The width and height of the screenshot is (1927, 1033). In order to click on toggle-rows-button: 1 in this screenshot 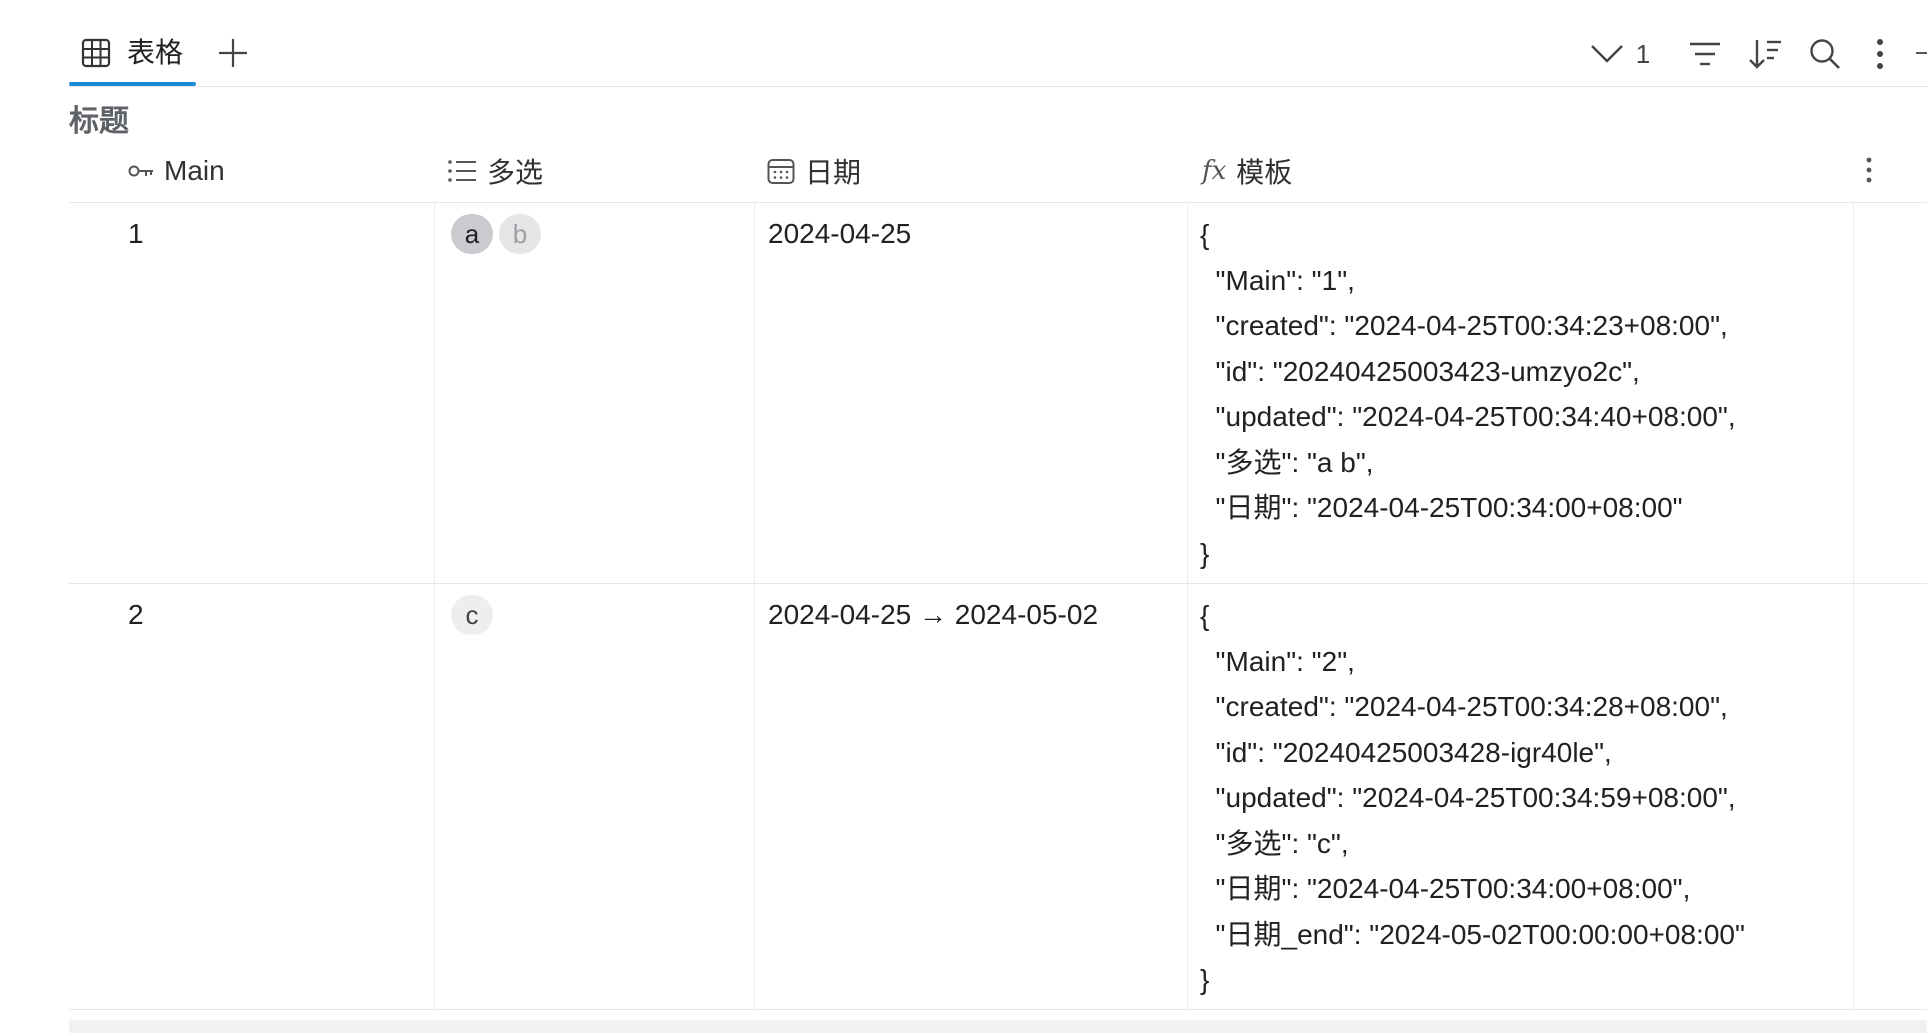, I will do `click(1620, 54)`.